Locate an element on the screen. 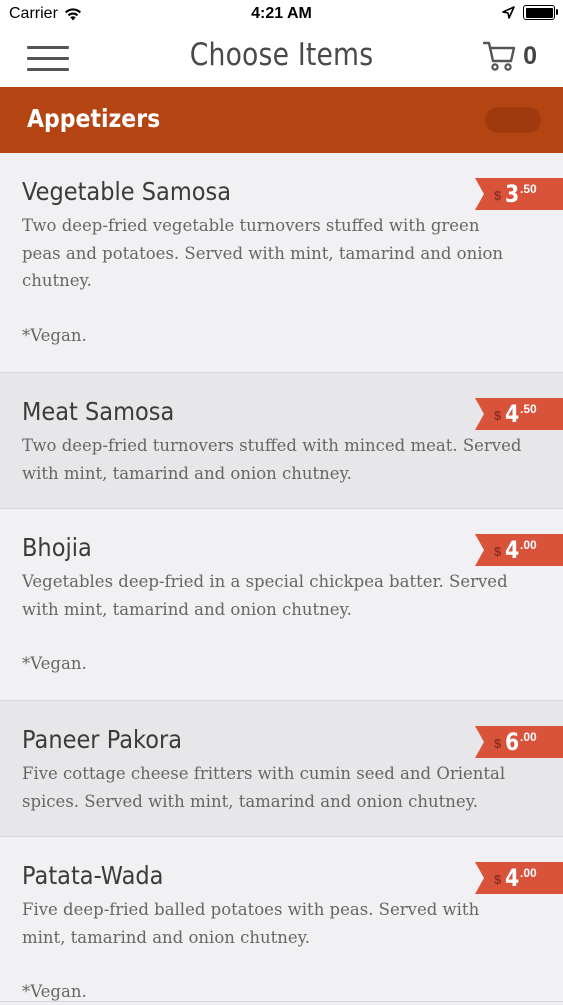 This screenshot has height=1005, width=563. battery-icon is located at coordinates (540, 12).